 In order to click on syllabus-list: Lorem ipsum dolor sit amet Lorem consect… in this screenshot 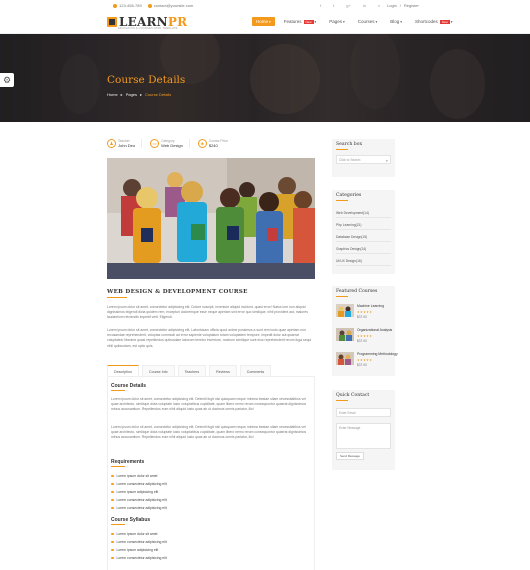, I will do `click(139, 546)`.